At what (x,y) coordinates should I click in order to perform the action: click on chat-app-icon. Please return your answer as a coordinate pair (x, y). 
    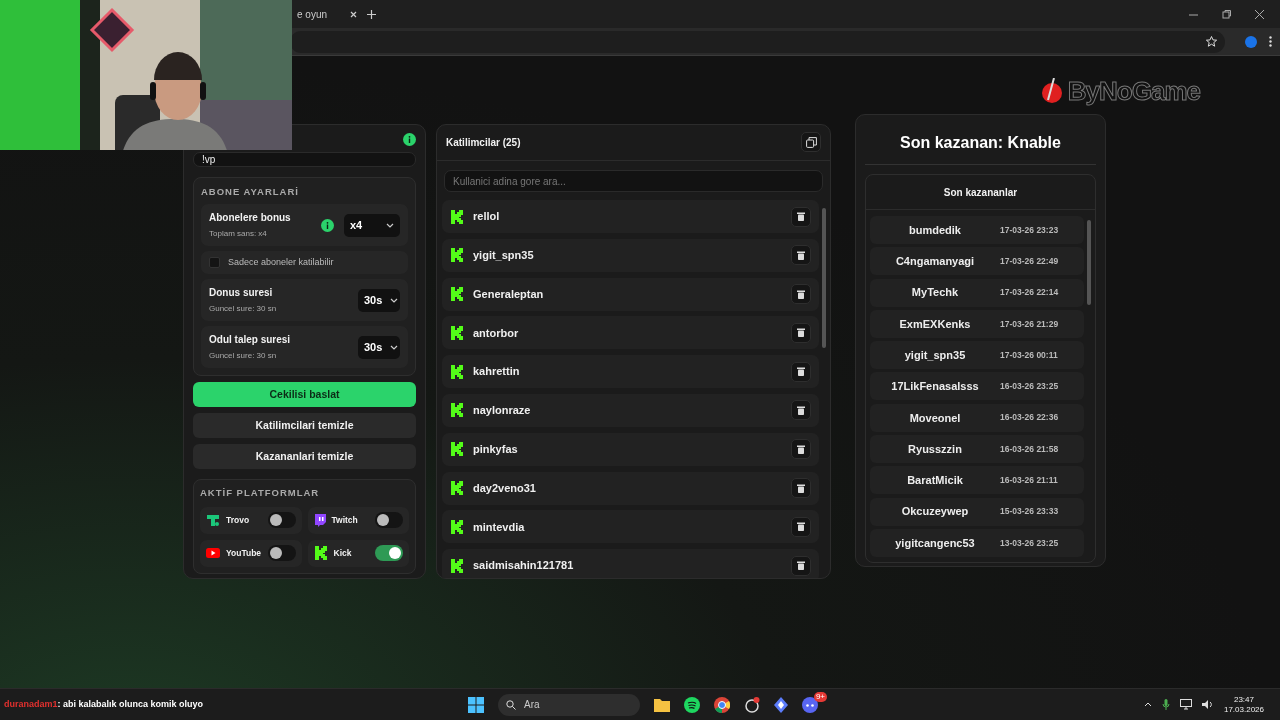
    Looking at the image, I should click on (810, 704).